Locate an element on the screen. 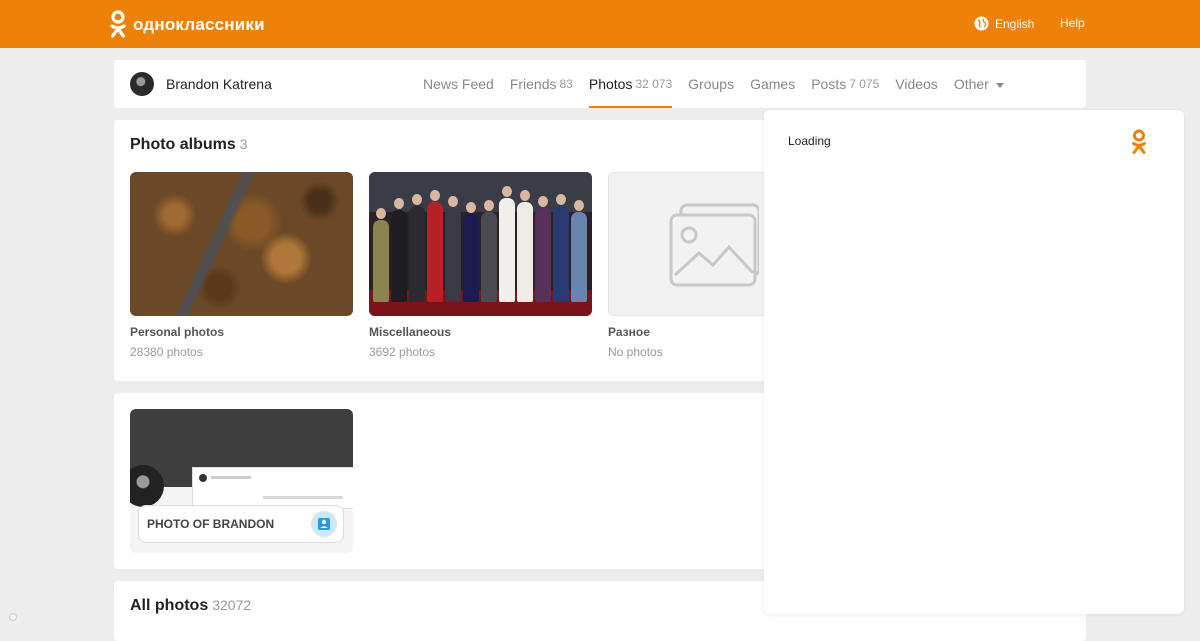  help-link: Help is located at coordinates (1072, 23).